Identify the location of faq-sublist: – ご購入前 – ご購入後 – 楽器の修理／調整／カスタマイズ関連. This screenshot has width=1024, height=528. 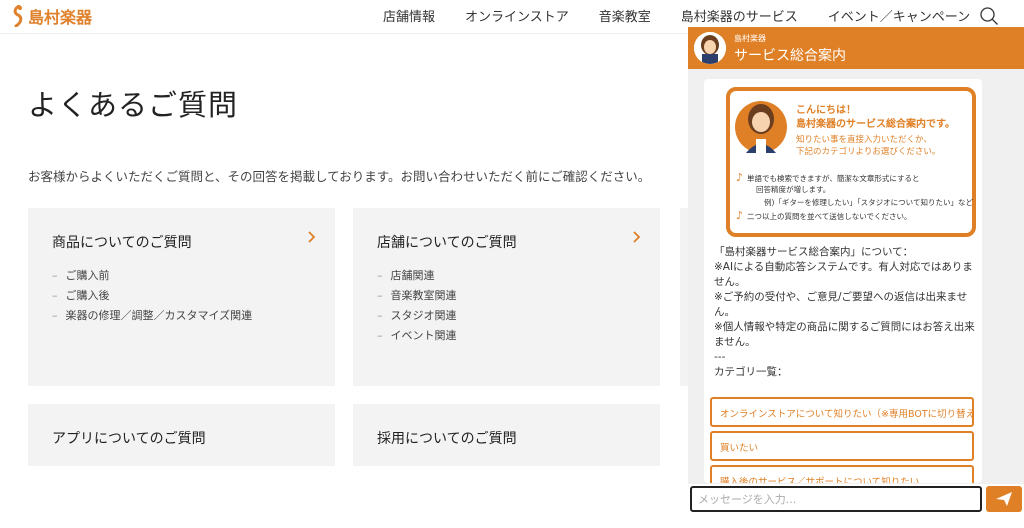
(152, 296).